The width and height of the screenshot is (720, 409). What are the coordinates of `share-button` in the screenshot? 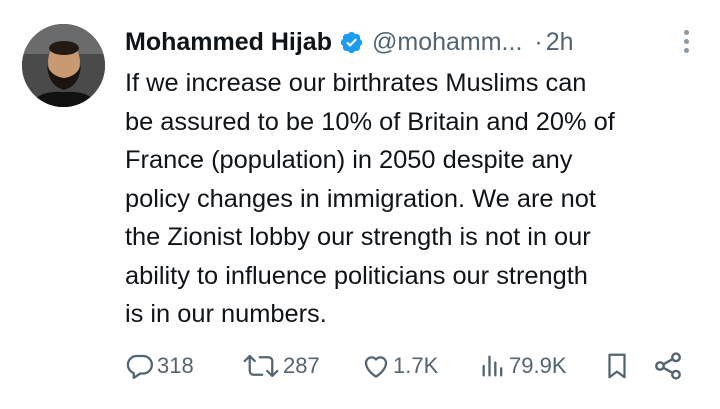 It's located at (668, 366).